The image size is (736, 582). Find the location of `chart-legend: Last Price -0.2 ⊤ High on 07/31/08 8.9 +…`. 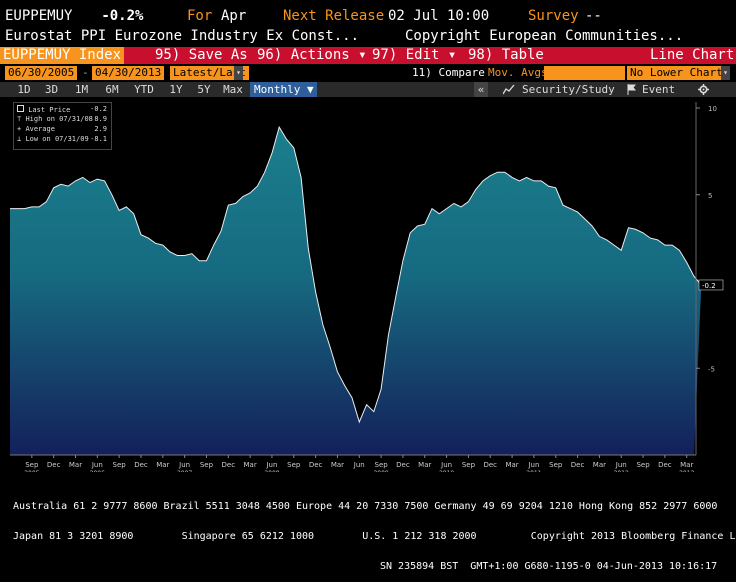

chart-legend: Last Price -0.2 ⊤ High on 07/31/08 8.9 +… is located at coordinates (62, 126).